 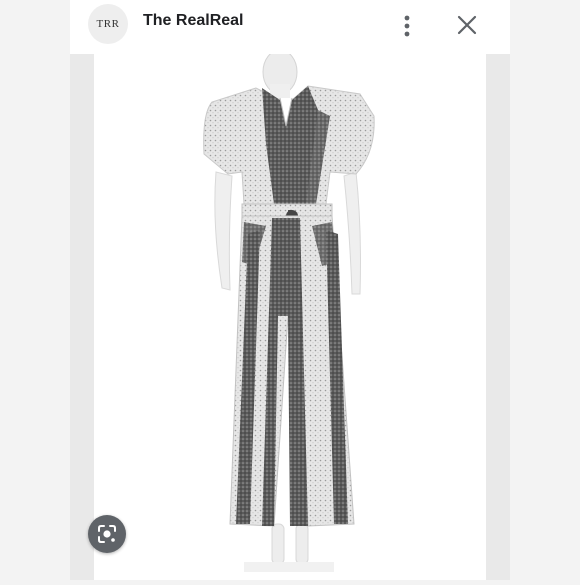 What do you see at coordinates (35, 290) in the screenshot?
I see `left-backdrop` at bounding box center [35, 290].